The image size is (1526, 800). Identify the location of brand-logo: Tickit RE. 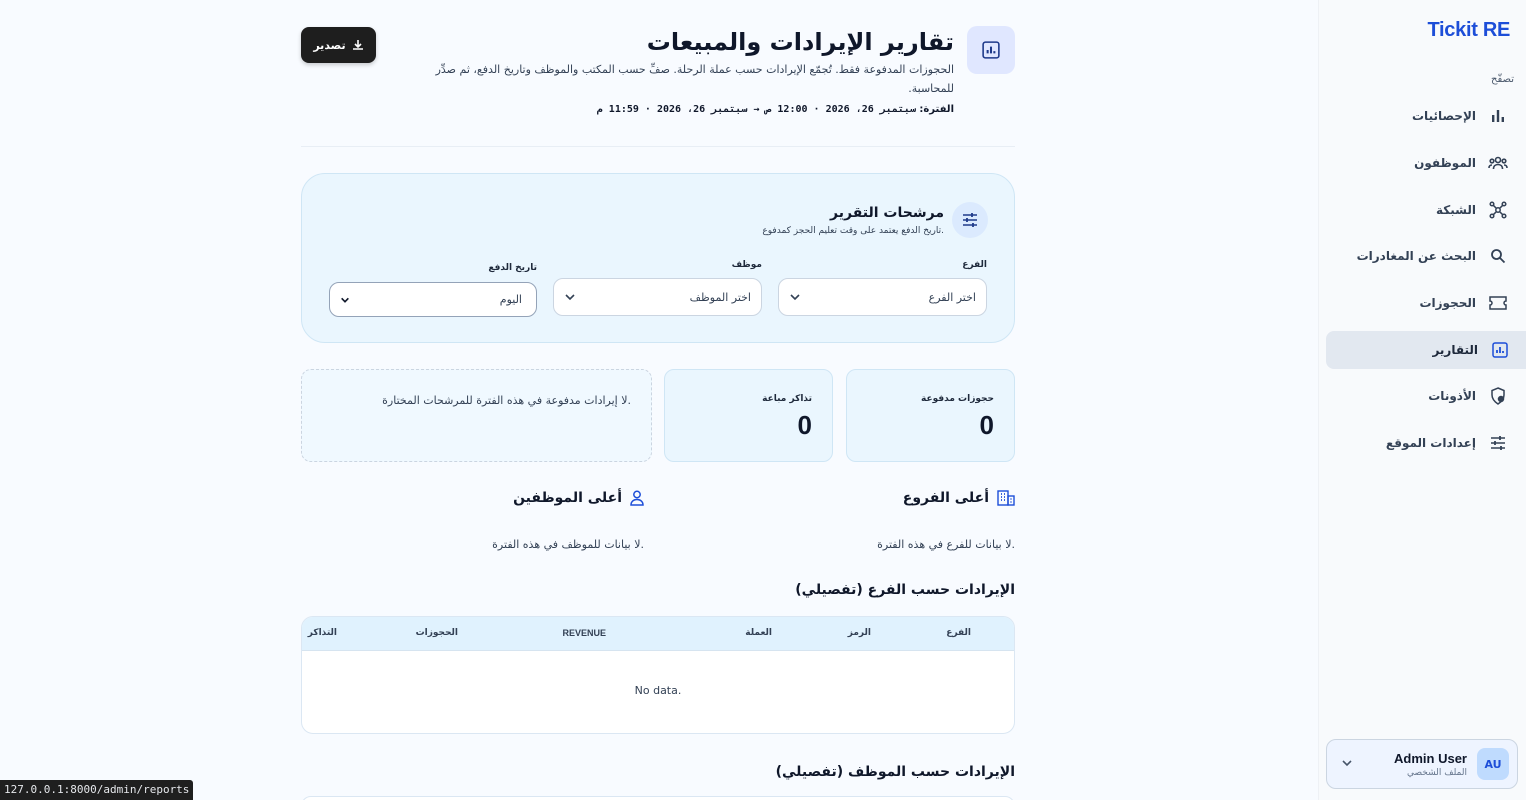
(1468, 30).